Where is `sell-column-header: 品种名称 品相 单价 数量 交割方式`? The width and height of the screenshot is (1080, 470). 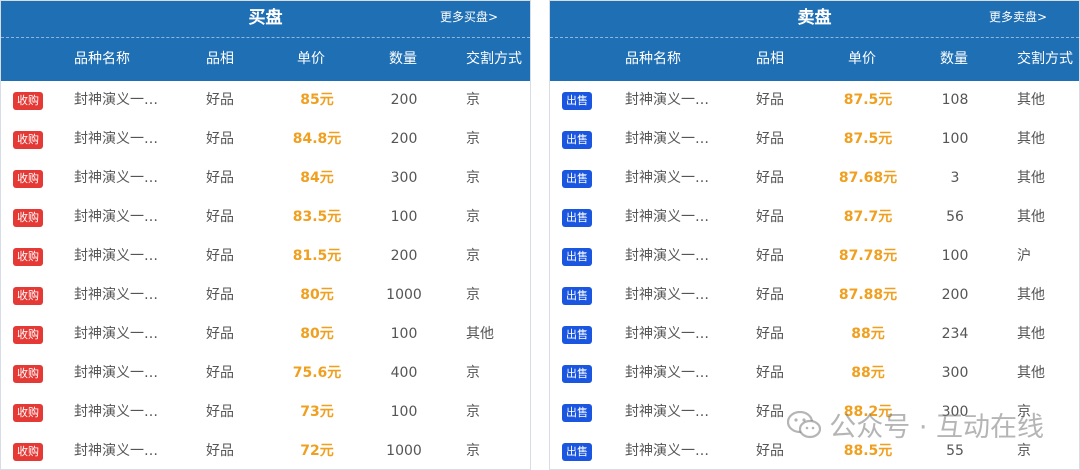
sell-column-header: 品种名称 品相 单价 数量 交割方式 is located at coordinates (814, 59).